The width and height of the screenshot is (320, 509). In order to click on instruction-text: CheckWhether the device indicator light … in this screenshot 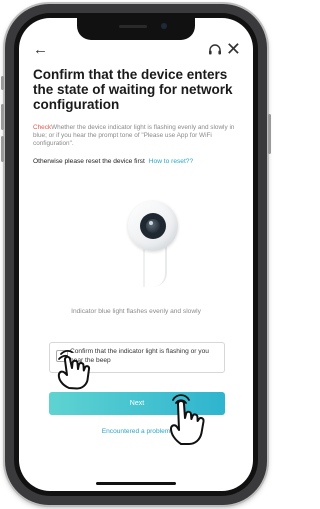, I will do `click(137, 136)`.